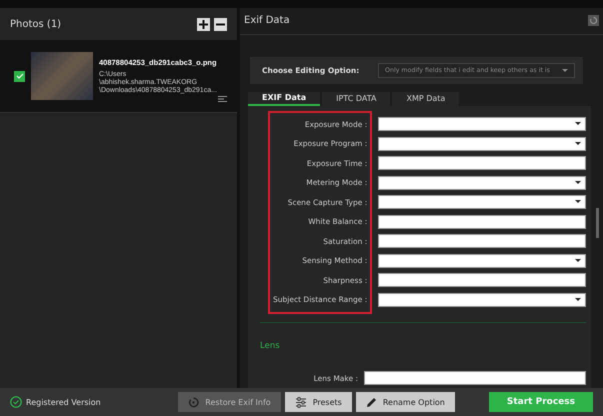 The height and width of the screenshot is (416, 603). Describe the element at coordinates (62, 76) in the screenshot. I see `photo-placeholder` at that location.